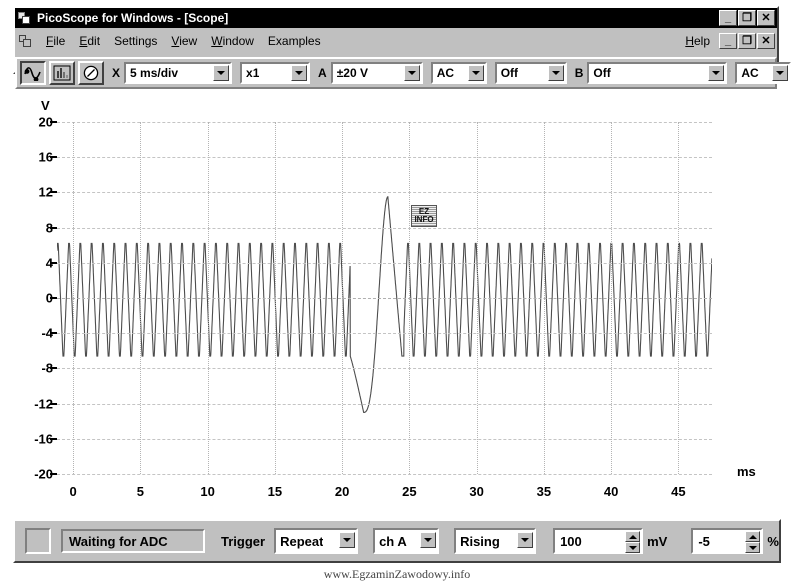 This screenshot has width=794, height=587. I want to click on trigger-mode-select: Repeat, so click(316, 541).